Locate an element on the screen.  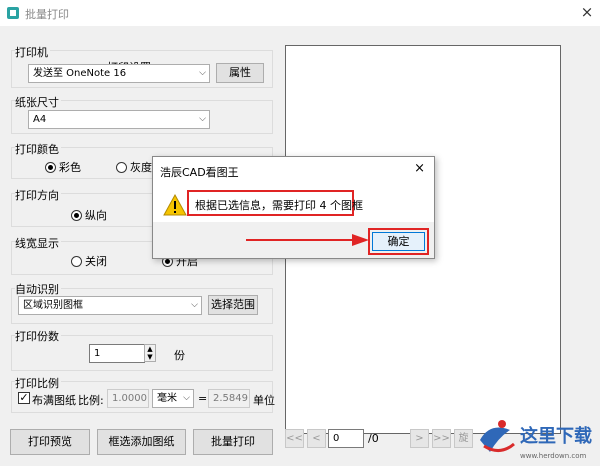
copies-label: 打印份数 is located at coordinates (38, 336).